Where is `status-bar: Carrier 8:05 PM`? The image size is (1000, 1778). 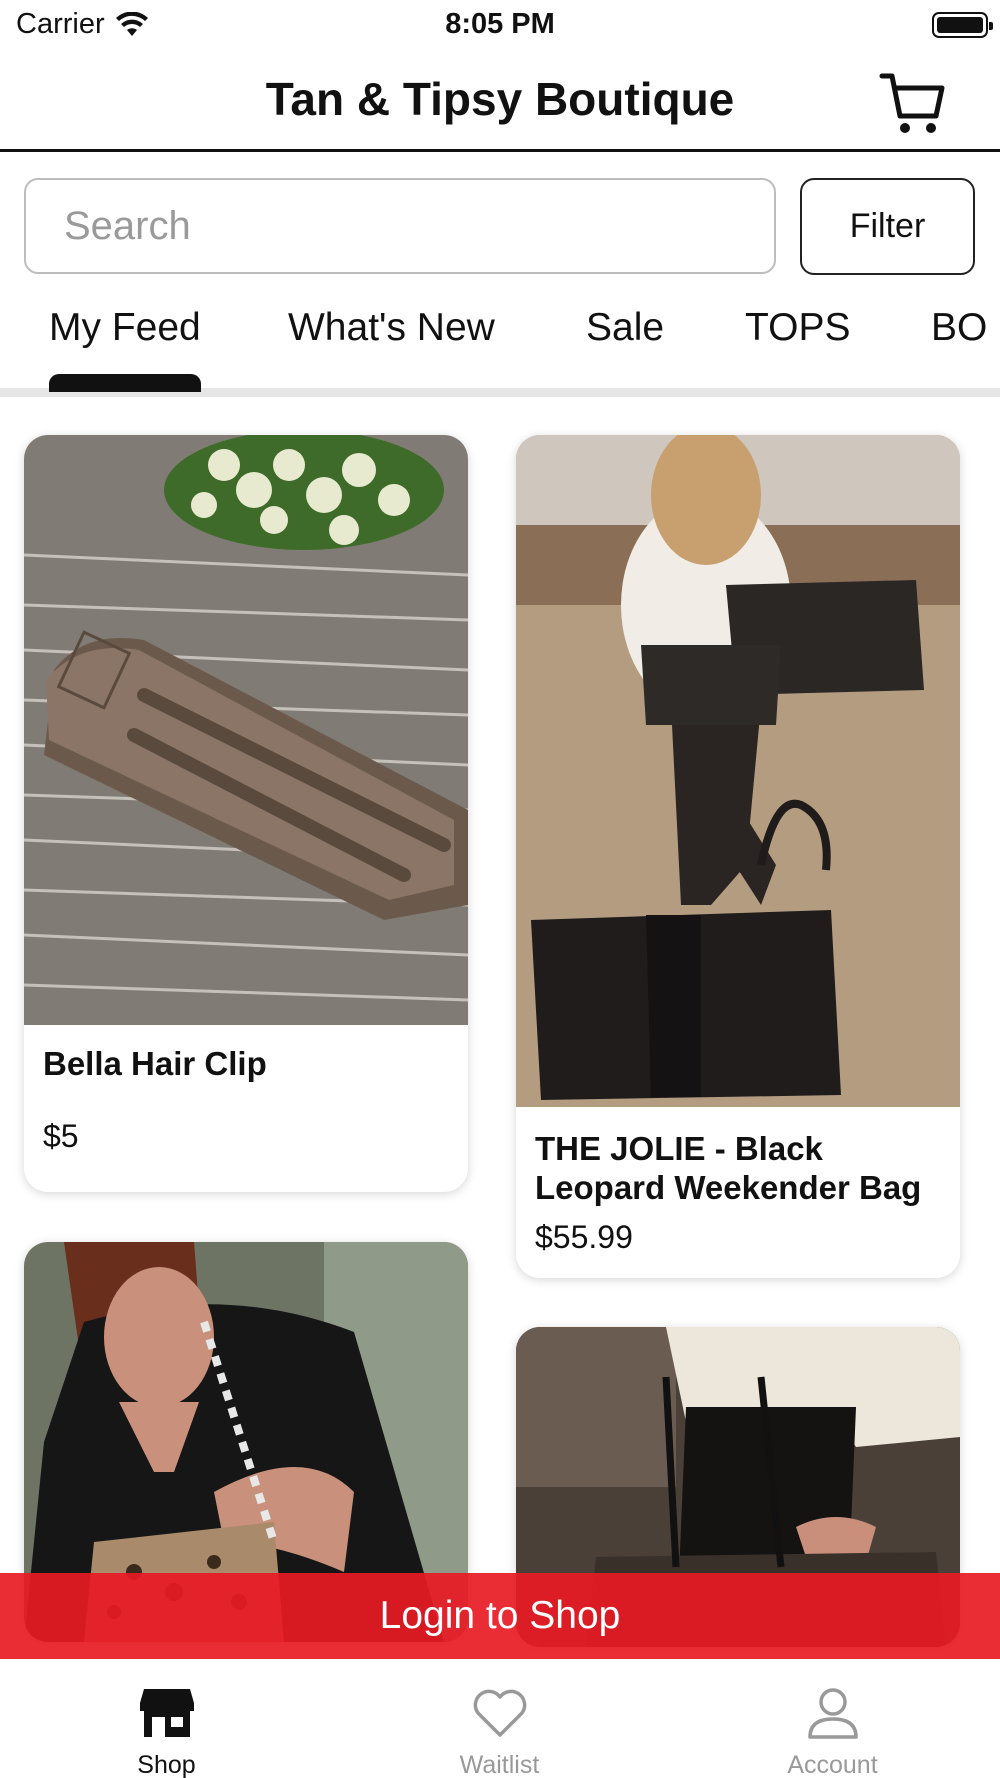 status-bar: Carrier 8:05 PM is located at coordinates (500, 25).